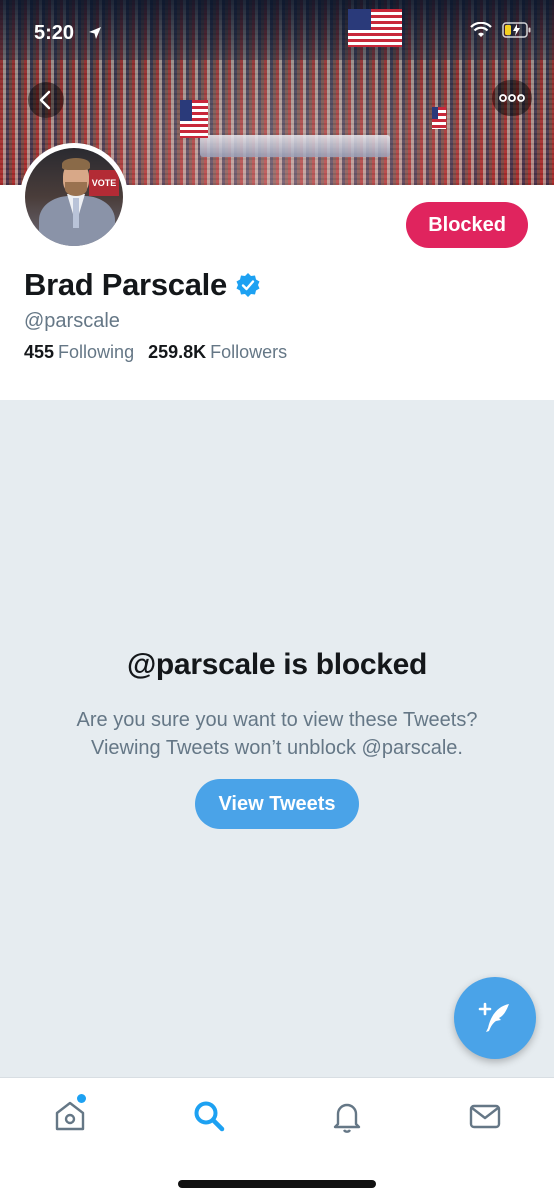 This screenshot has width=554, height=1200. I want to click on blocked-description-line2: Viewing Tweets won’t unblock @parscale., so click(277, 748).